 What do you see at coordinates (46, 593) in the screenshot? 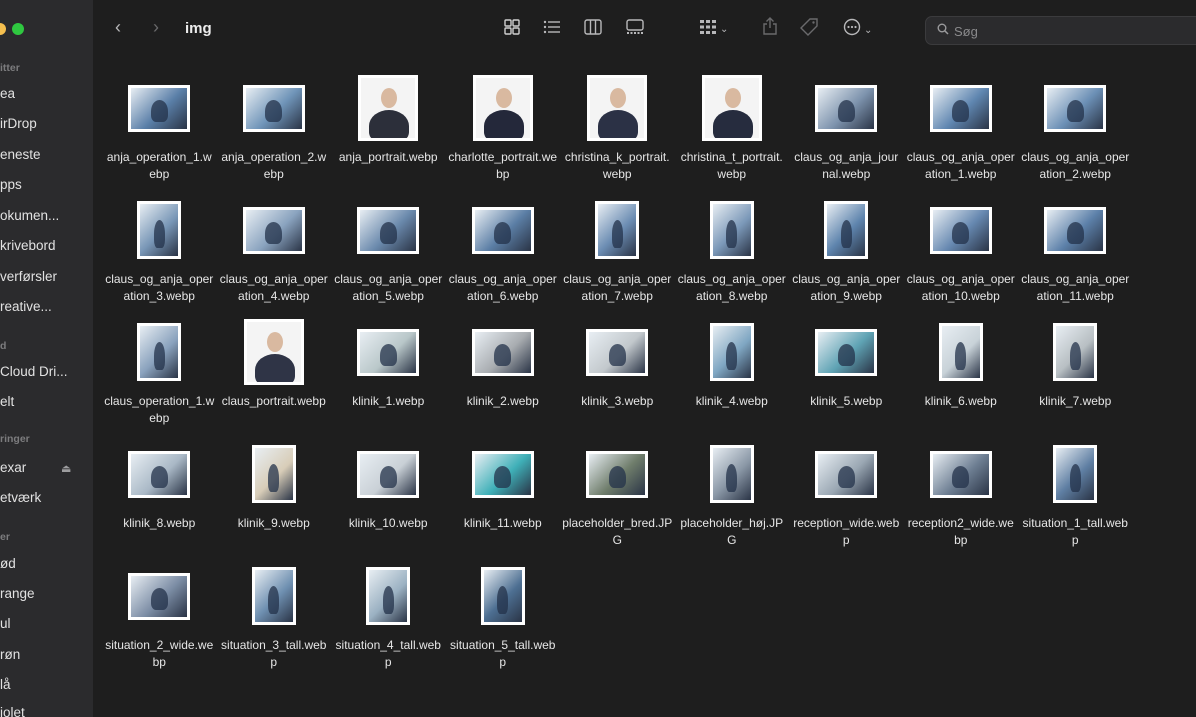
I see `sidebar-item: range` at bounding box center [46, 593].